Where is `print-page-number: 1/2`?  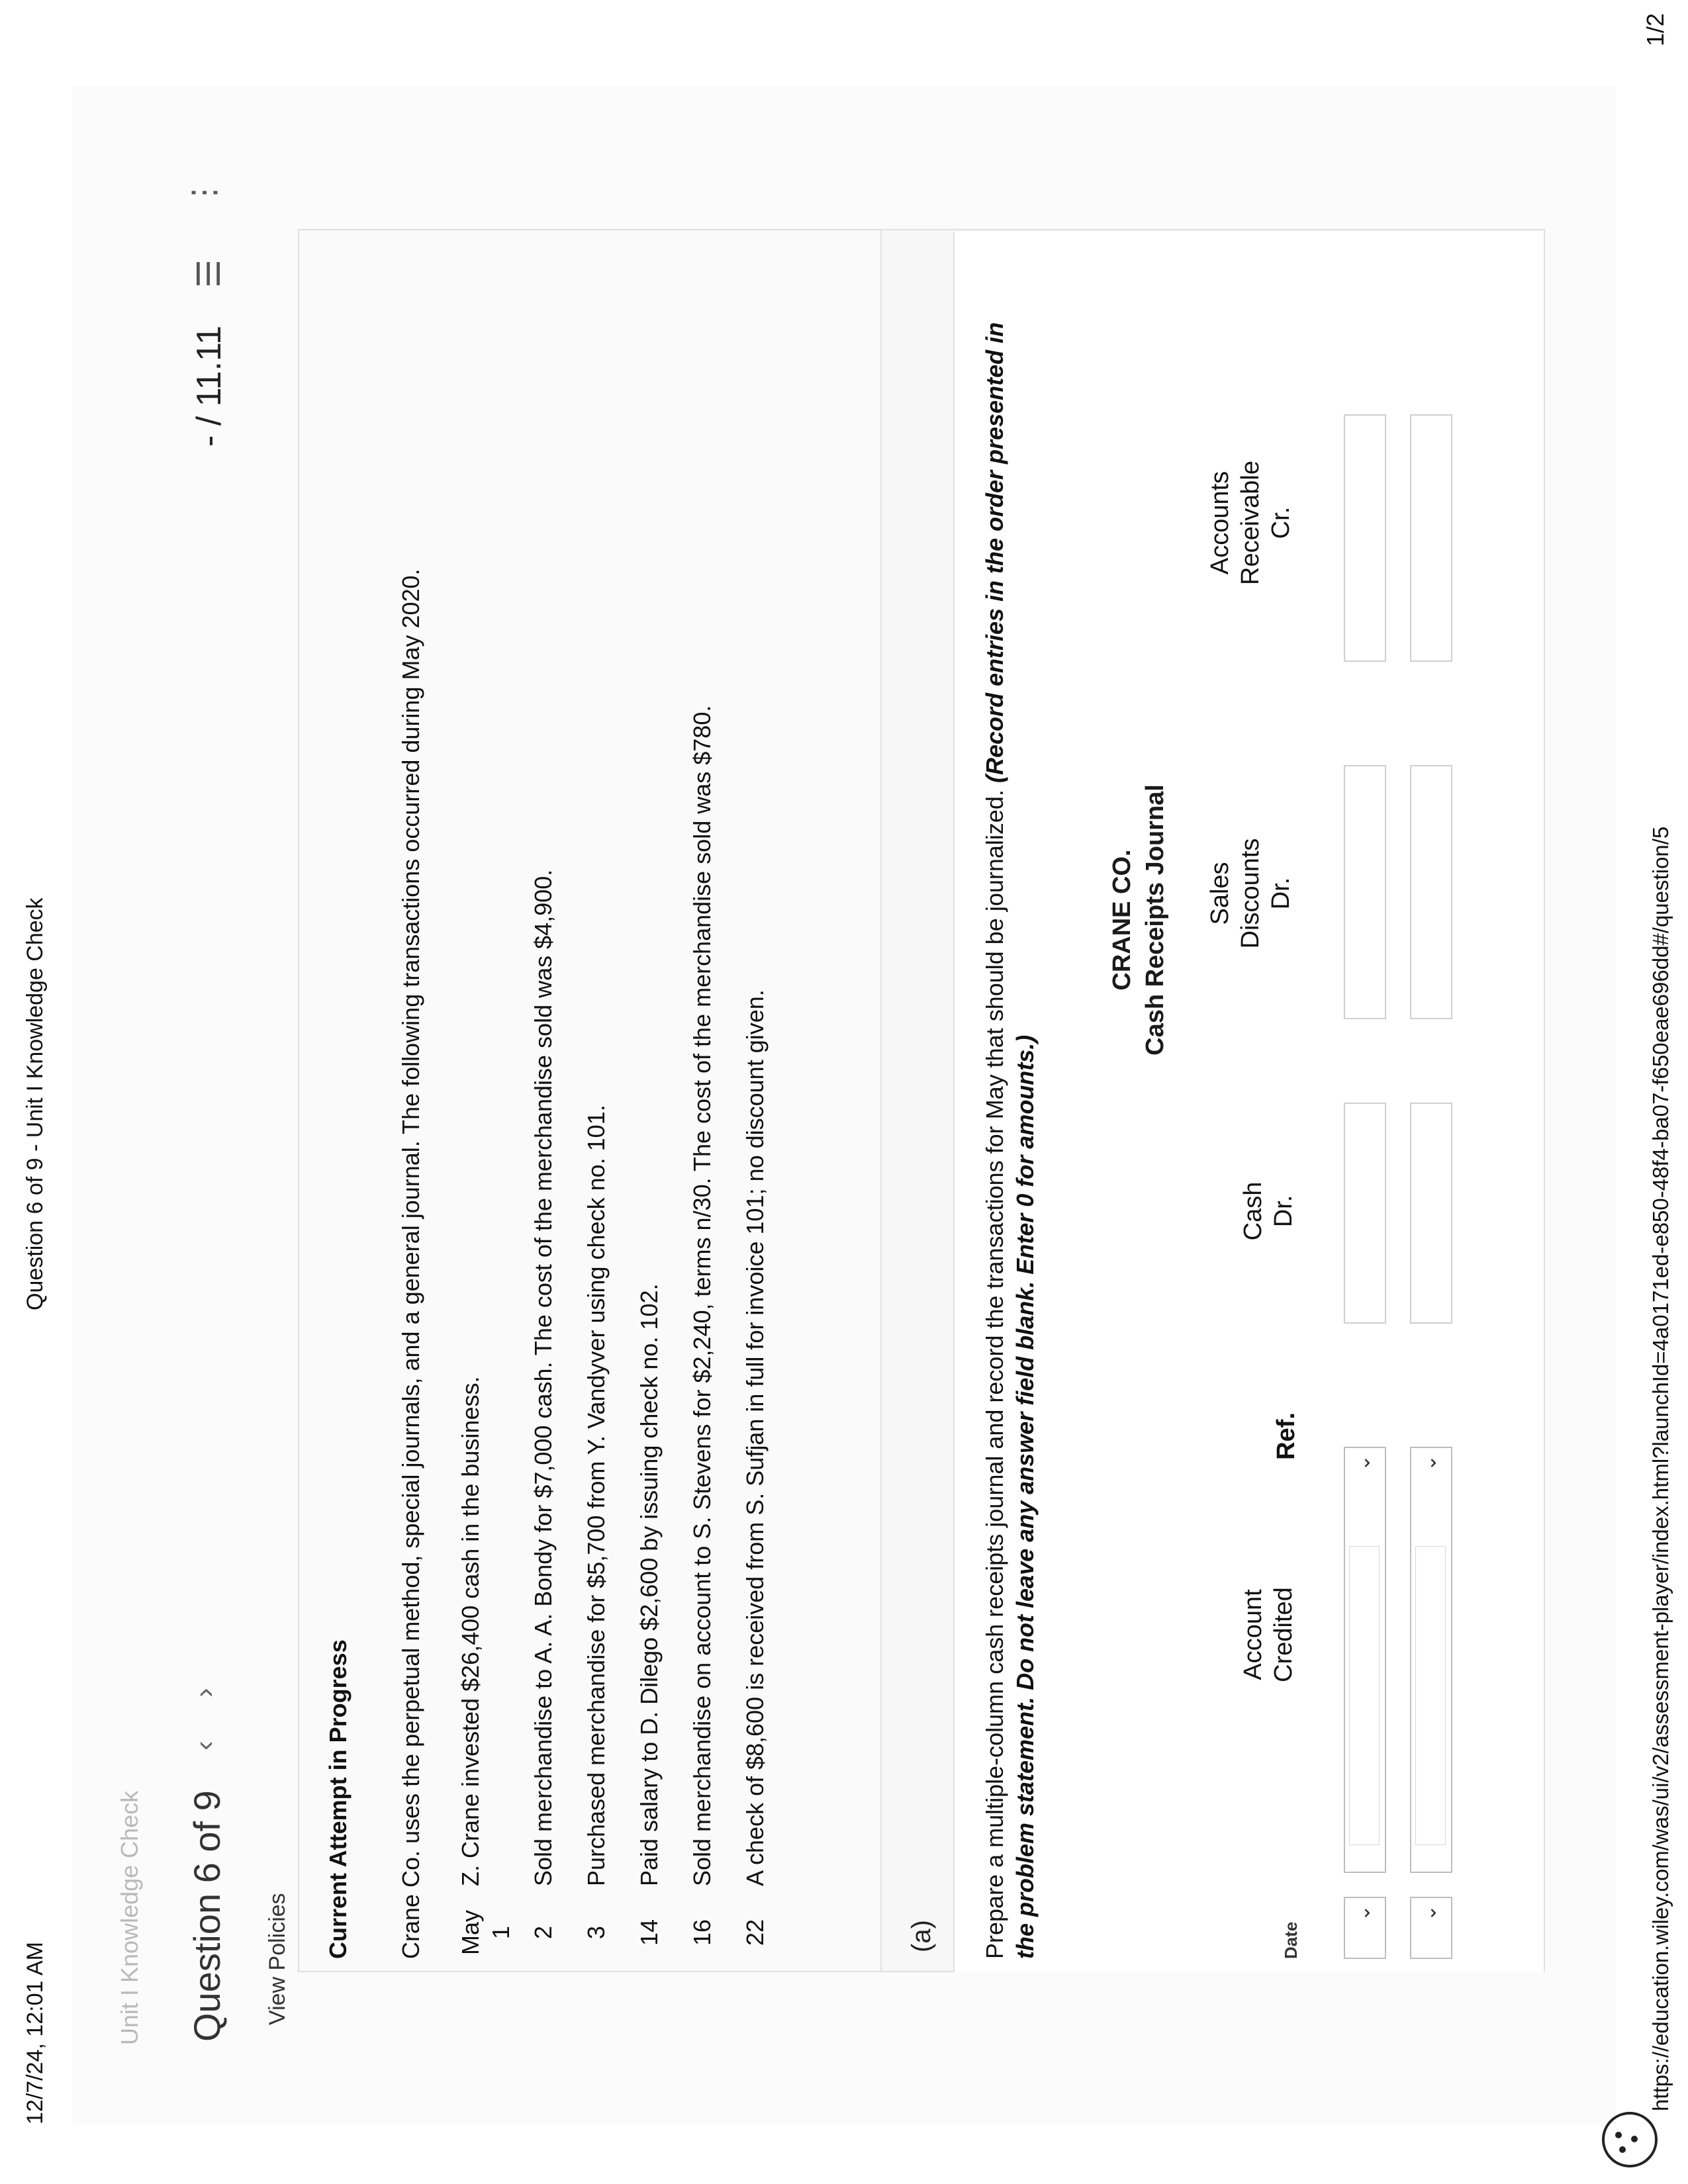
print-page-number: 1/2 is located at coordinates (1655, 30).